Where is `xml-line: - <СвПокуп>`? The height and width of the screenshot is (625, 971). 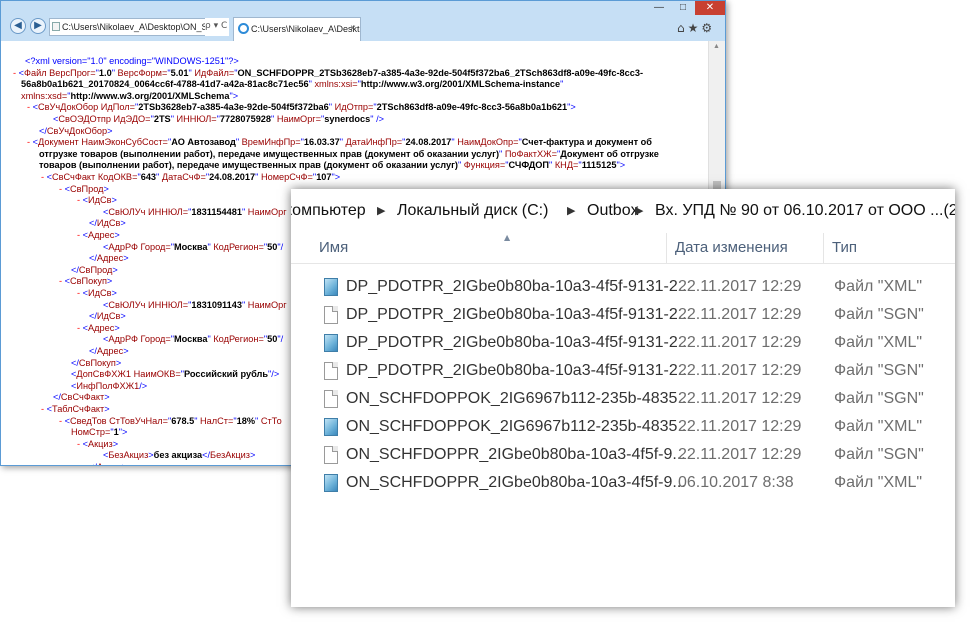 xml-line: - <СвПокуп> is located at coordinates (85, 282).